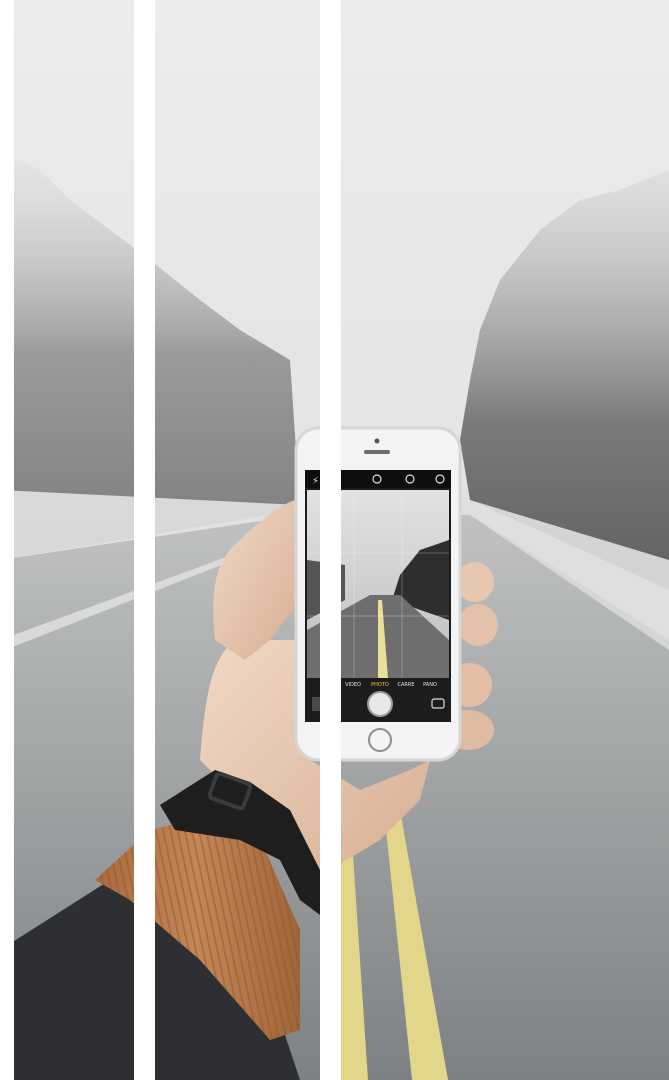  I want to click on mode-video: VIDEO, so click(353, 685).